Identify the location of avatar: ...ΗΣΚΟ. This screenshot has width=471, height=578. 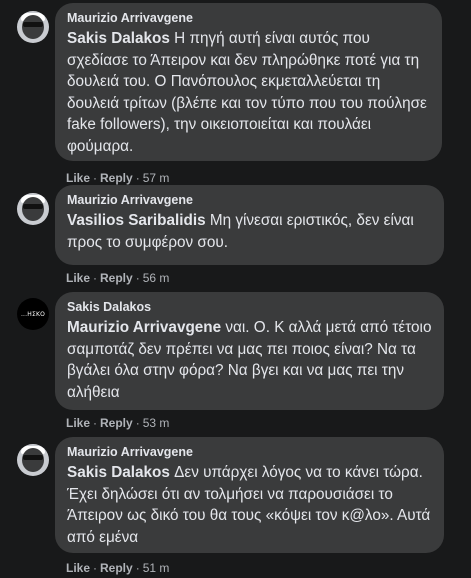
(33, 314).